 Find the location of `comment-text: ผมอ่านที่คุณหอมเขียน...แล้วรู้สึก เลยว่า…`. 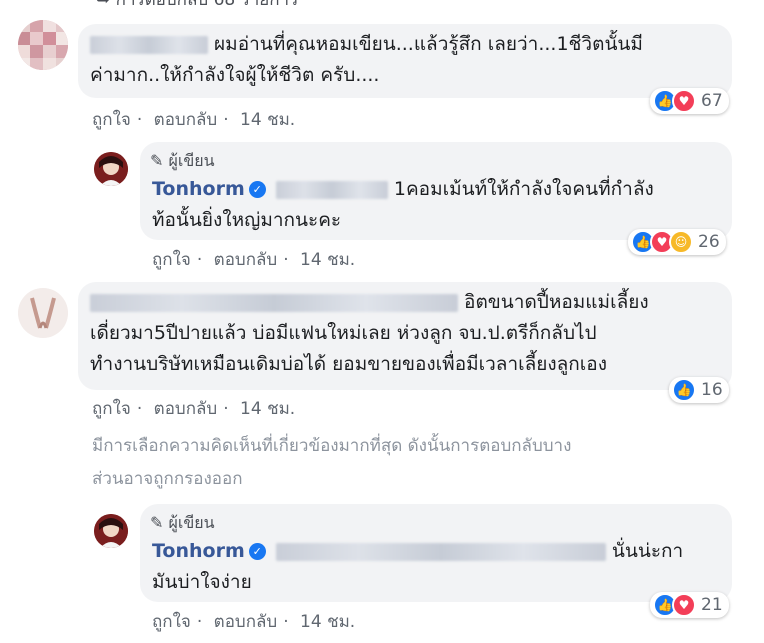

comment-text: ผมอ่านที่คุณหอมเขียน...แล้วรู้สึก เลยว่า… is located at coordinates (366, 44).